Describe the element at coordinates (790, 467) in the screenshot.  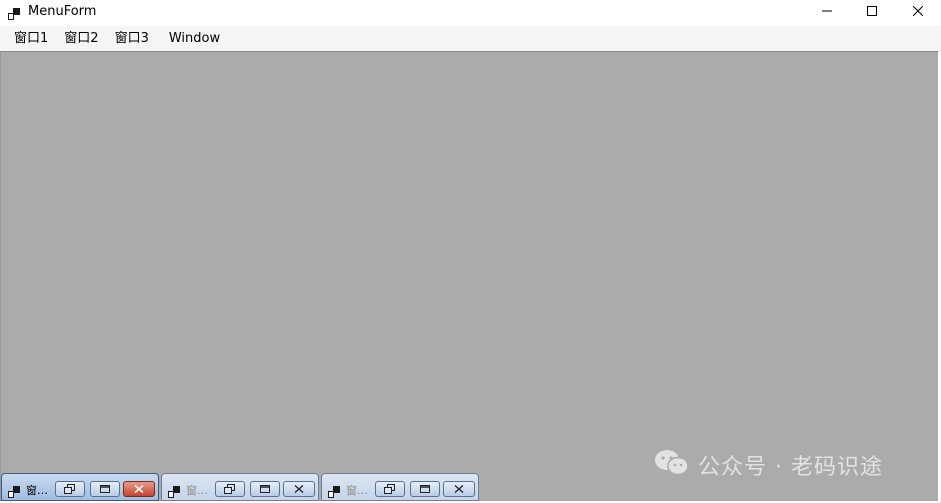
I see `watermark-text: 公众号 · 老码识途` at that location.